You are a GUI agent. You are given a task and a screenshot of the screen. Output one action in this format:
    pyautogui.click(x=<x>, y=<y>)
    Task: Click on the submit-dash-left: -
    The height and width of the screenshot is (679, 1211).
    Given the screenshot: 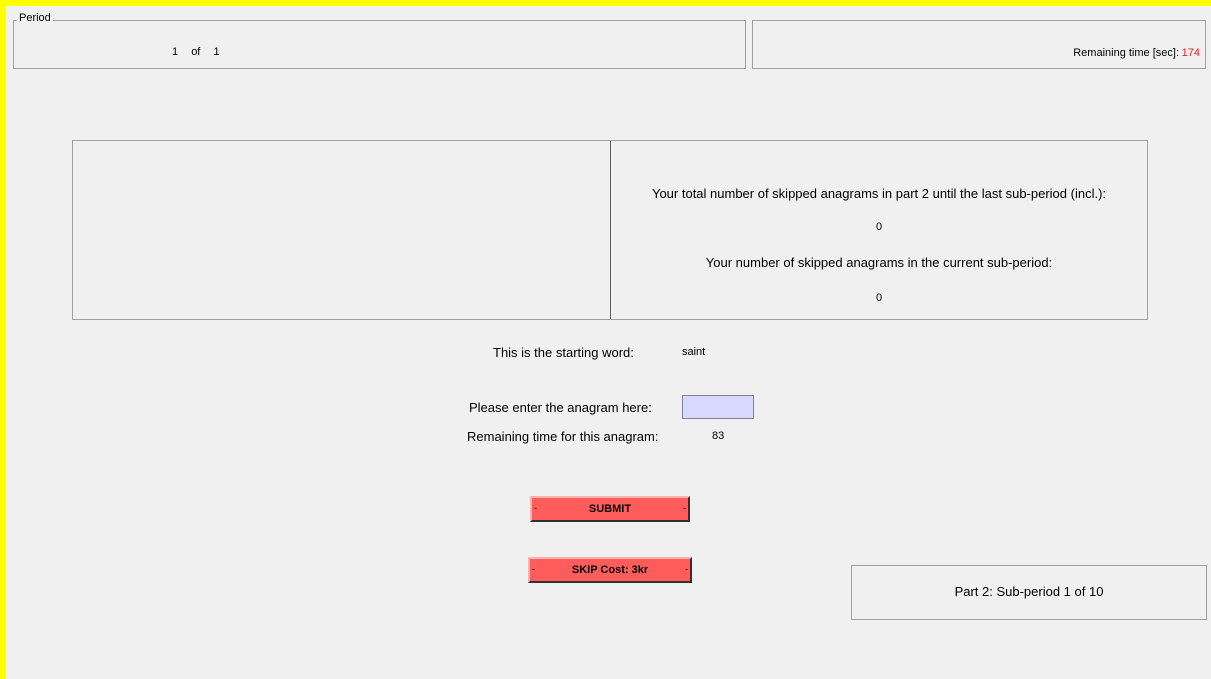 What is the action you would take?
    pyautogui.click(x=535, y=508)
    